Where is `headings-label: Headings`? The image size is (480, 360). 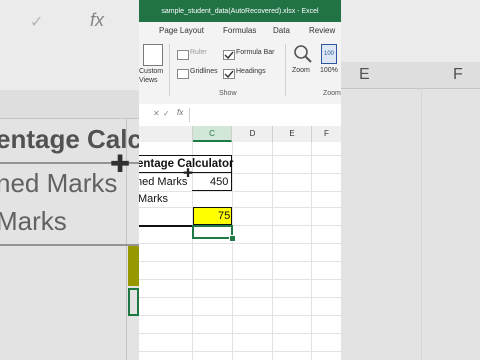 headings-label: Headings is located at coordinates (251, 71).